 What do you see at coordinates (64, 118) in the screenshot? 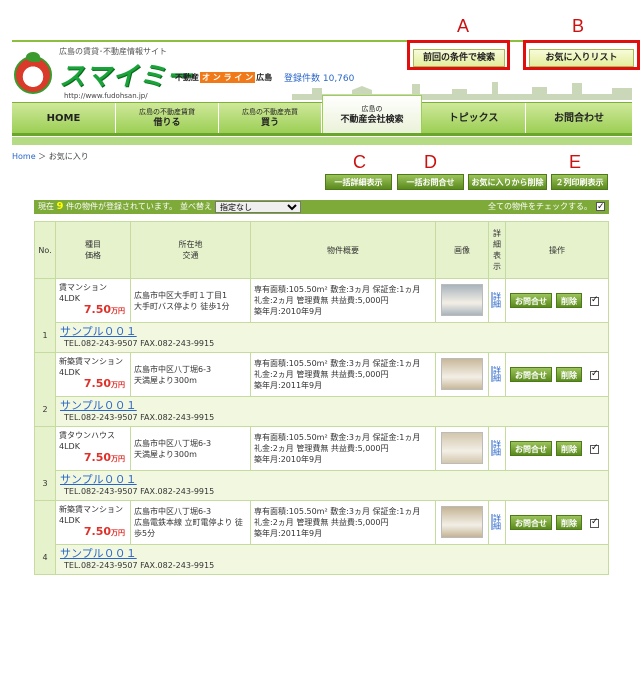
I see `nav-home: HOME` at bounding box center [64, 118].